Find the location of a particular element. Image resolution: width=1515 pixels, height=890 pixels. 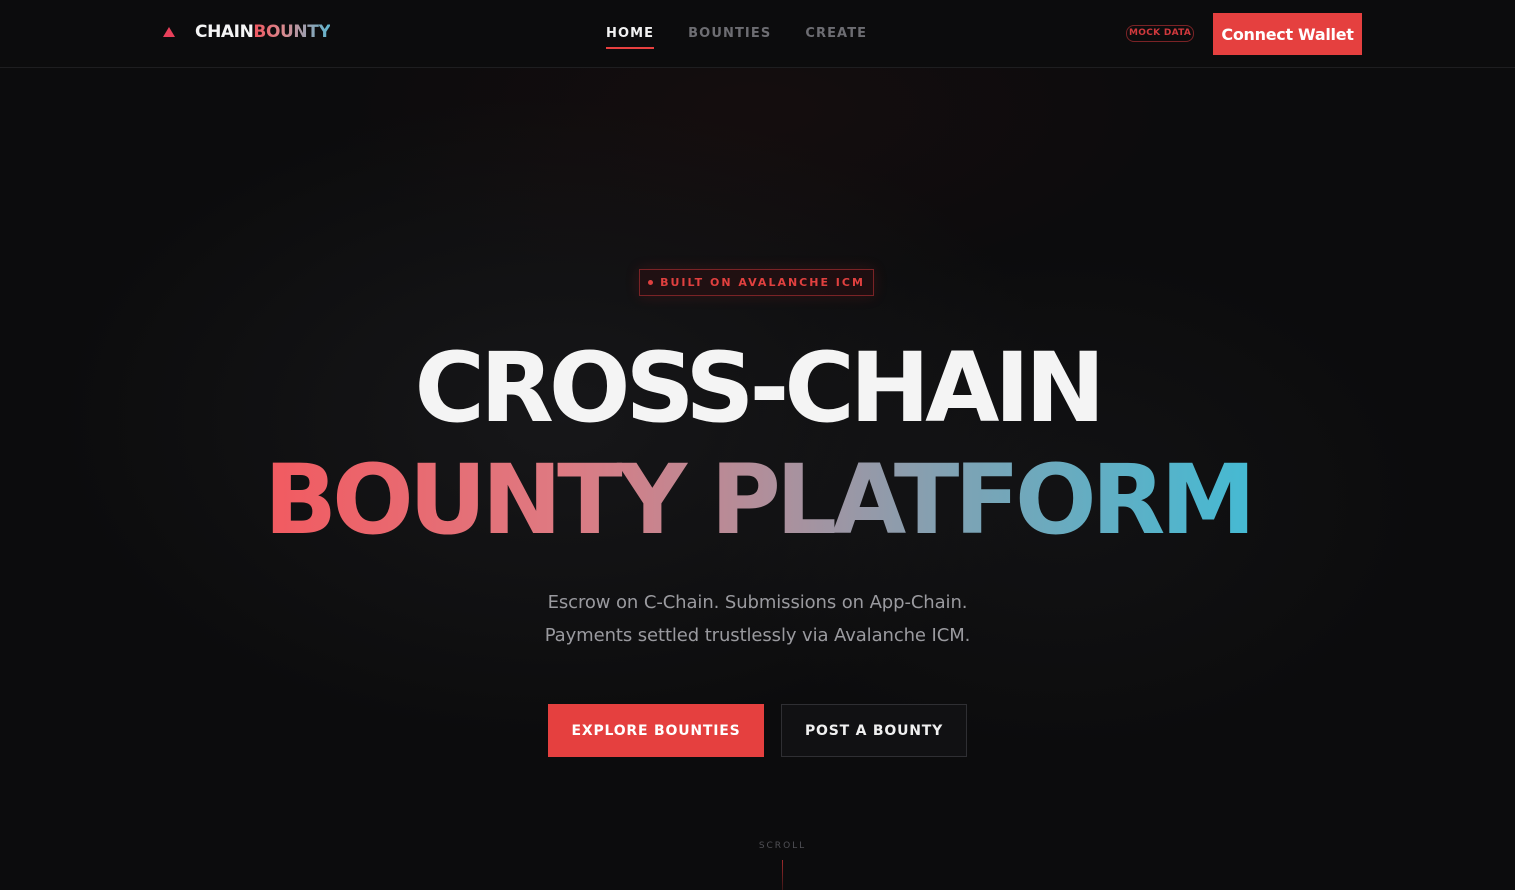

nav-bounties: BOUNTIES is located at coordinates (729, 37).